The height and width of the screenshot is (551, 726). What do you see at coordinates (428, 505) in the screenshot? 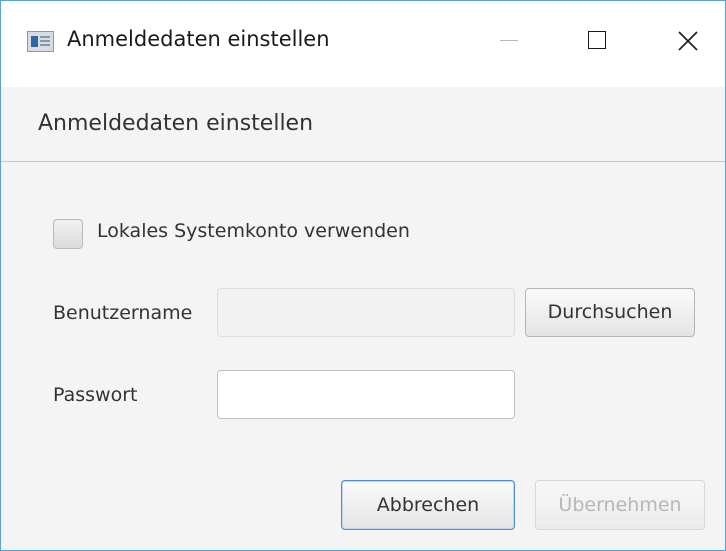
I see `cancel-button: Abbrechen` at bounding box center [428, 505].